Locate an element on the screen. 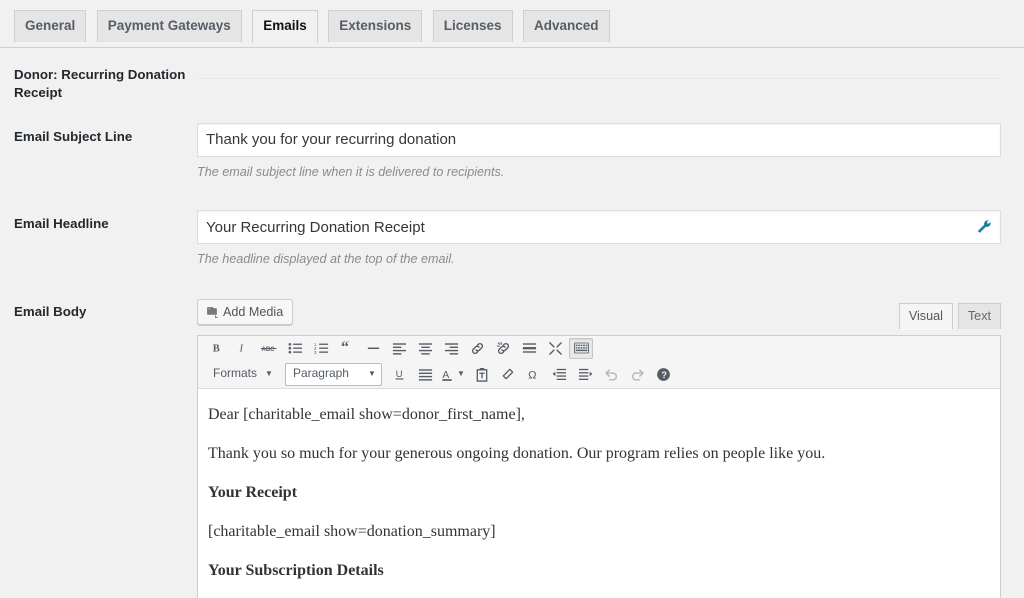 This screenshot has width=1024, height=598. align-center-icon is located at coordinates (425, 348).